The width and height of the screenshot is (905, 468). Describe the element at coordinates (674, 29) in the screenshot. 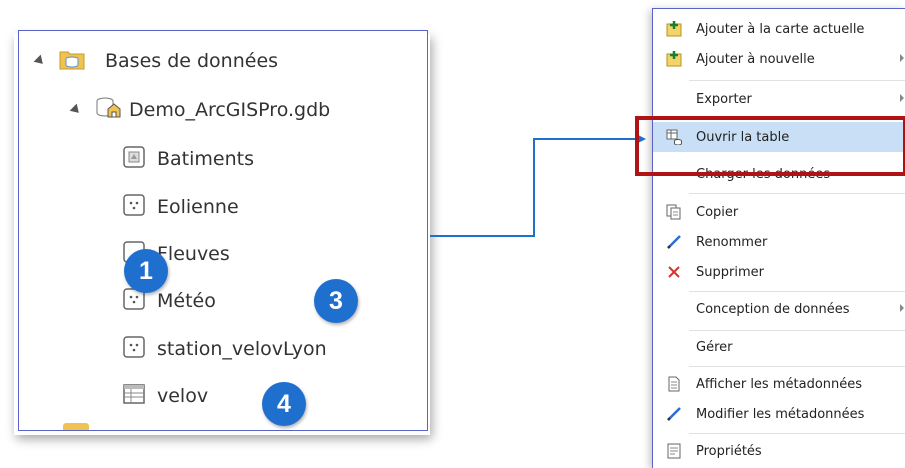

I see `add-to-map-icon` at that location.